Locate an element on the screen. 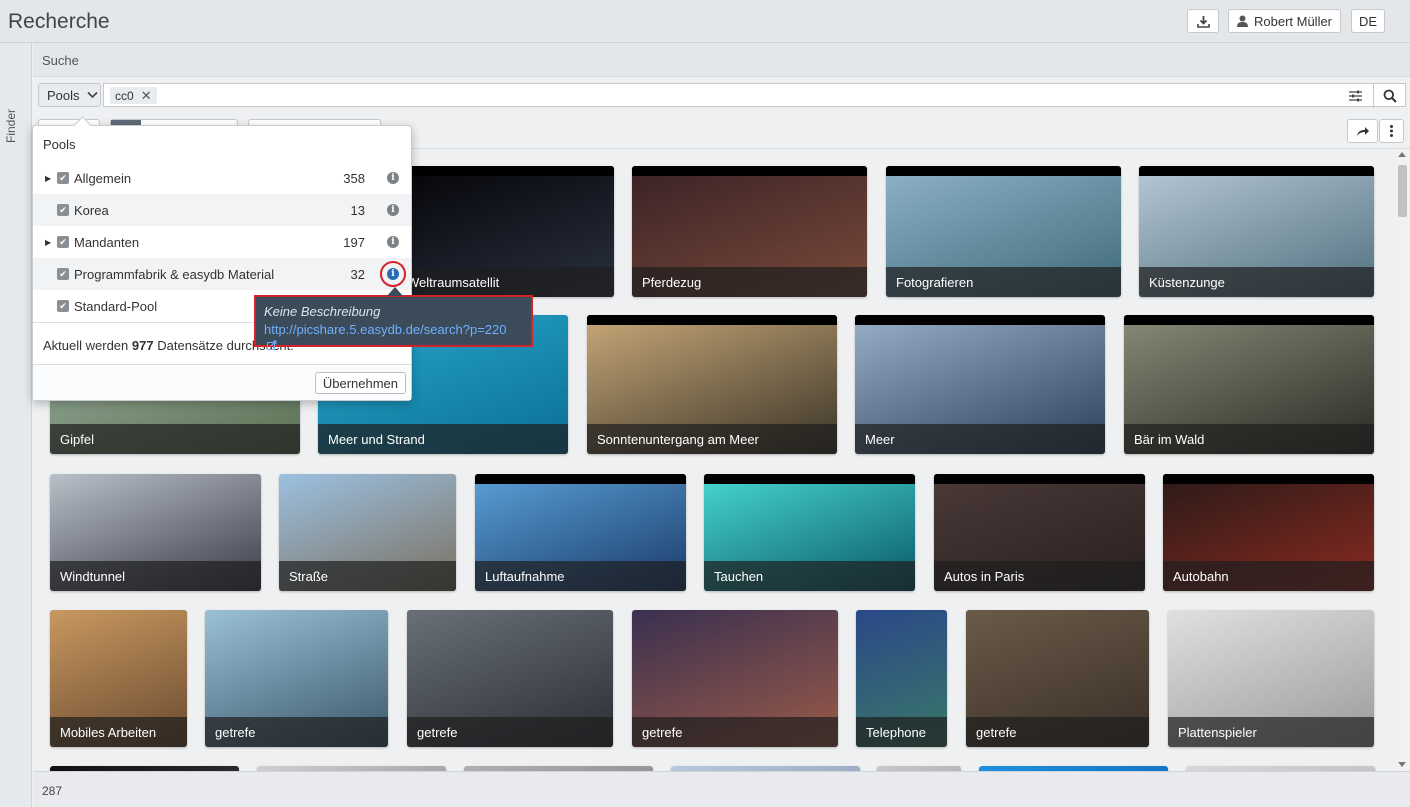 The width and height of the screenshot is (1410, 807). remove-tag-icon: ✕ is located at coordinates (146, 96).